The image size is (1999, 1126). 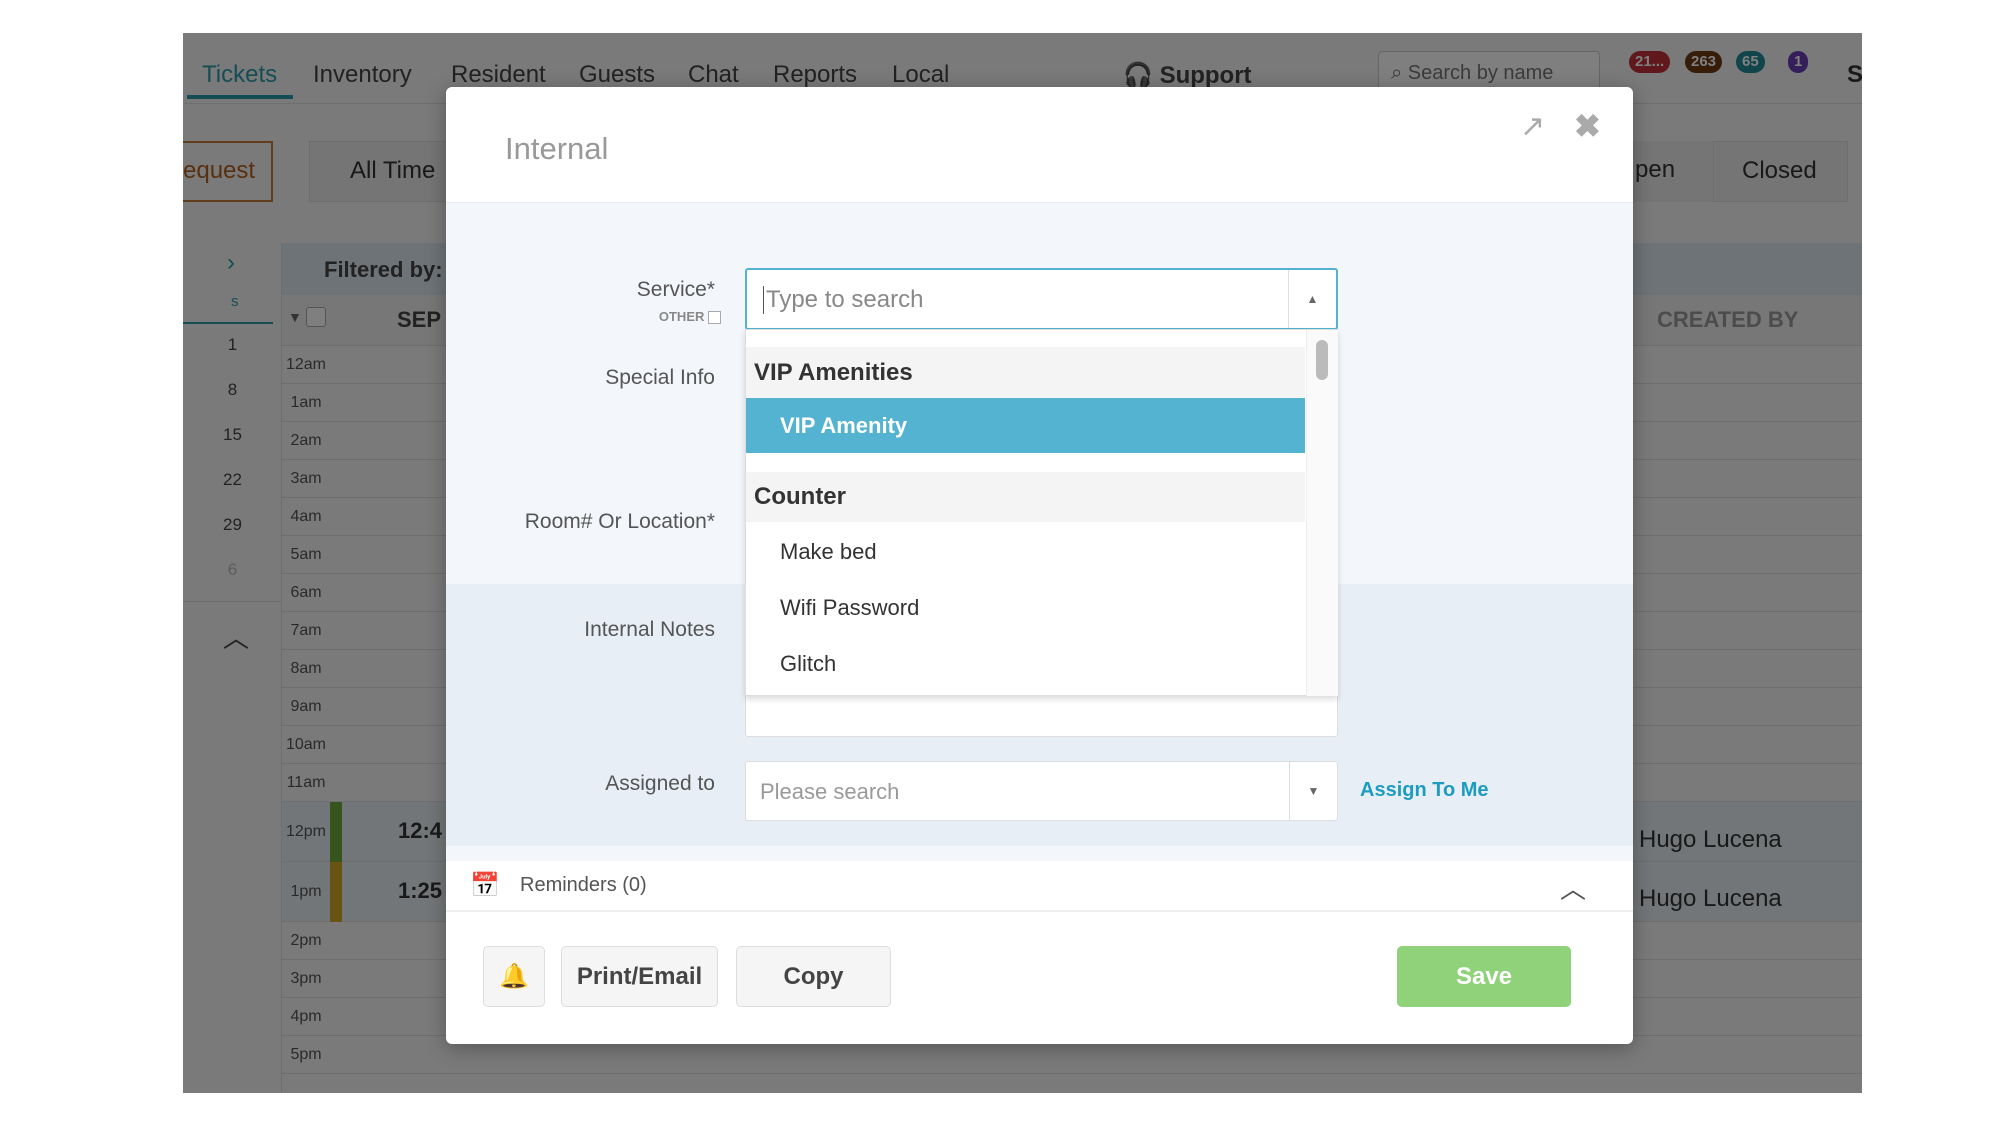 What do you see at coordinates (649, 629) in the screenshot?
I see `internal-notes-label: Internal Notes` at bounding box center [649, 629].